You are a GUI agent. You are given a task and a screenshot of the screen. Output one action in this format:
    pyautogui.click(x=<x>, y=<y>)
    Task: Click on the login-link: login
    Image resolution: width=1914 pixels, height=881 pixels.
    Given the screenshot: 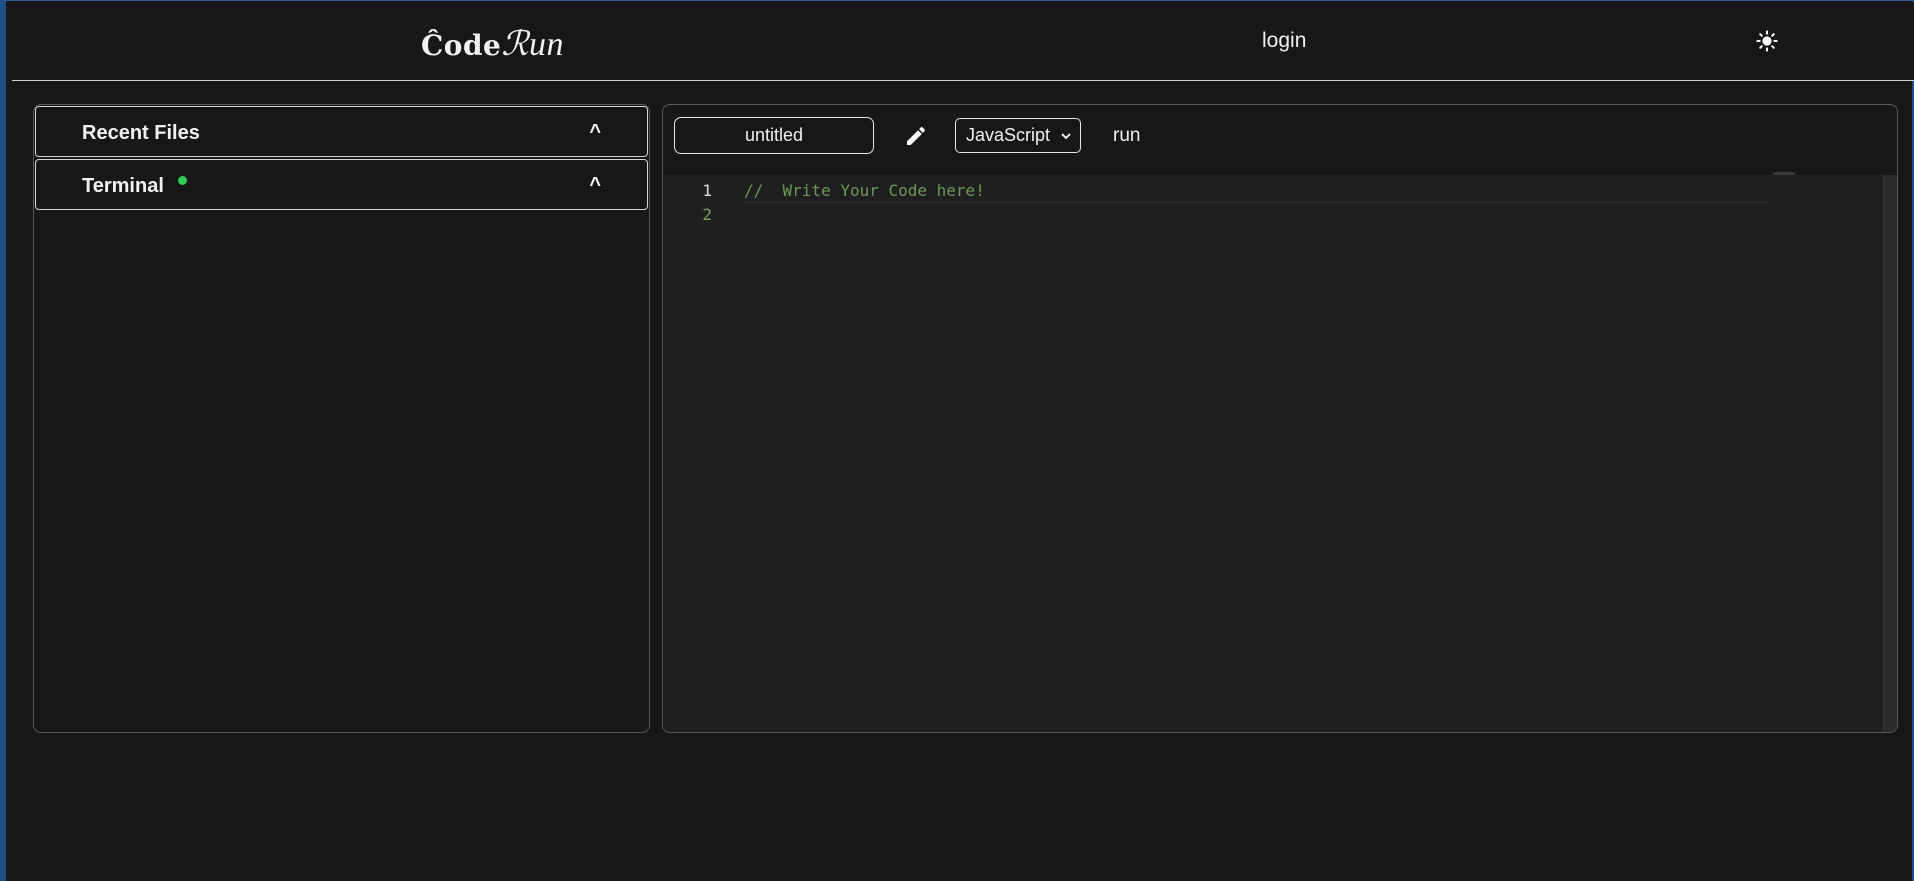 What is the action you would take?
    pyautogui.click(x=1284, y=41)
    